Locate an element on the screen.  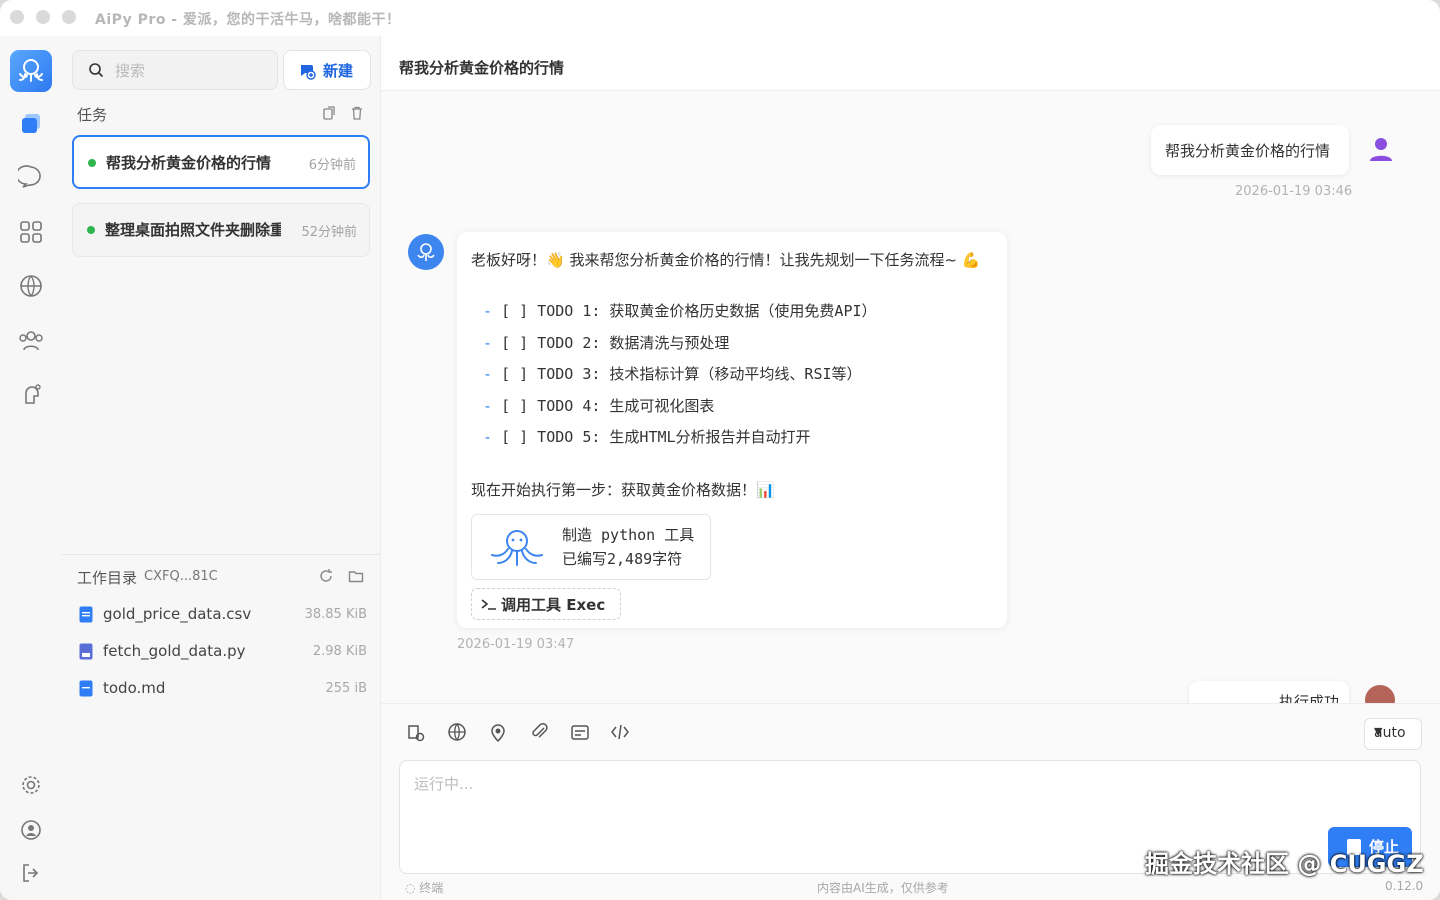
nav-rail is located at coordinates (31, 468).